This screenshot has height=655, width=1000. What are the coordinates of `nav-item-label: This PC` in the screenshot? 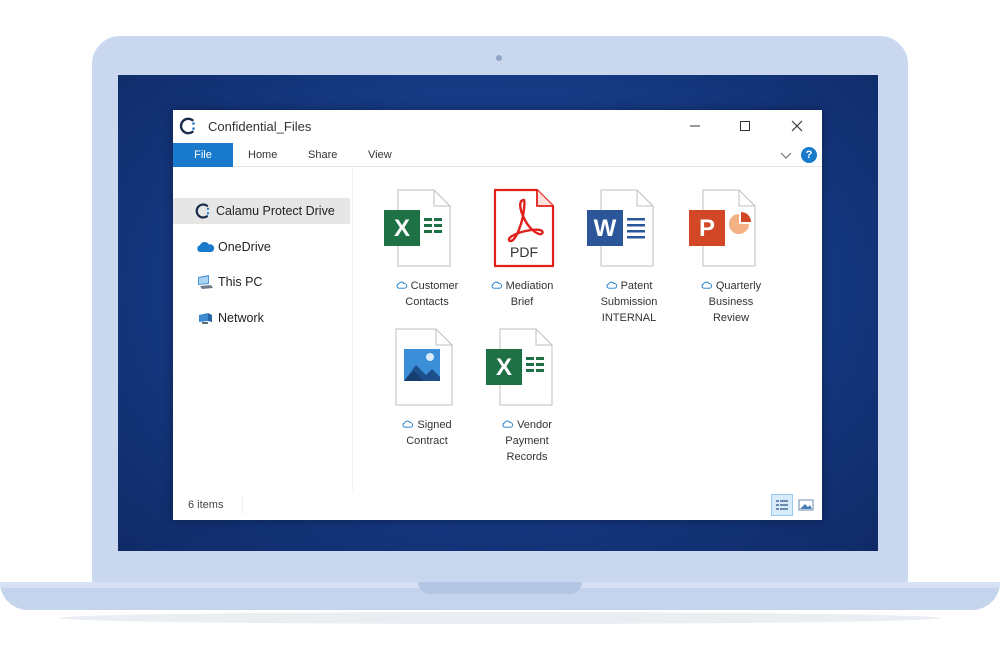 It's located at (240, 282).